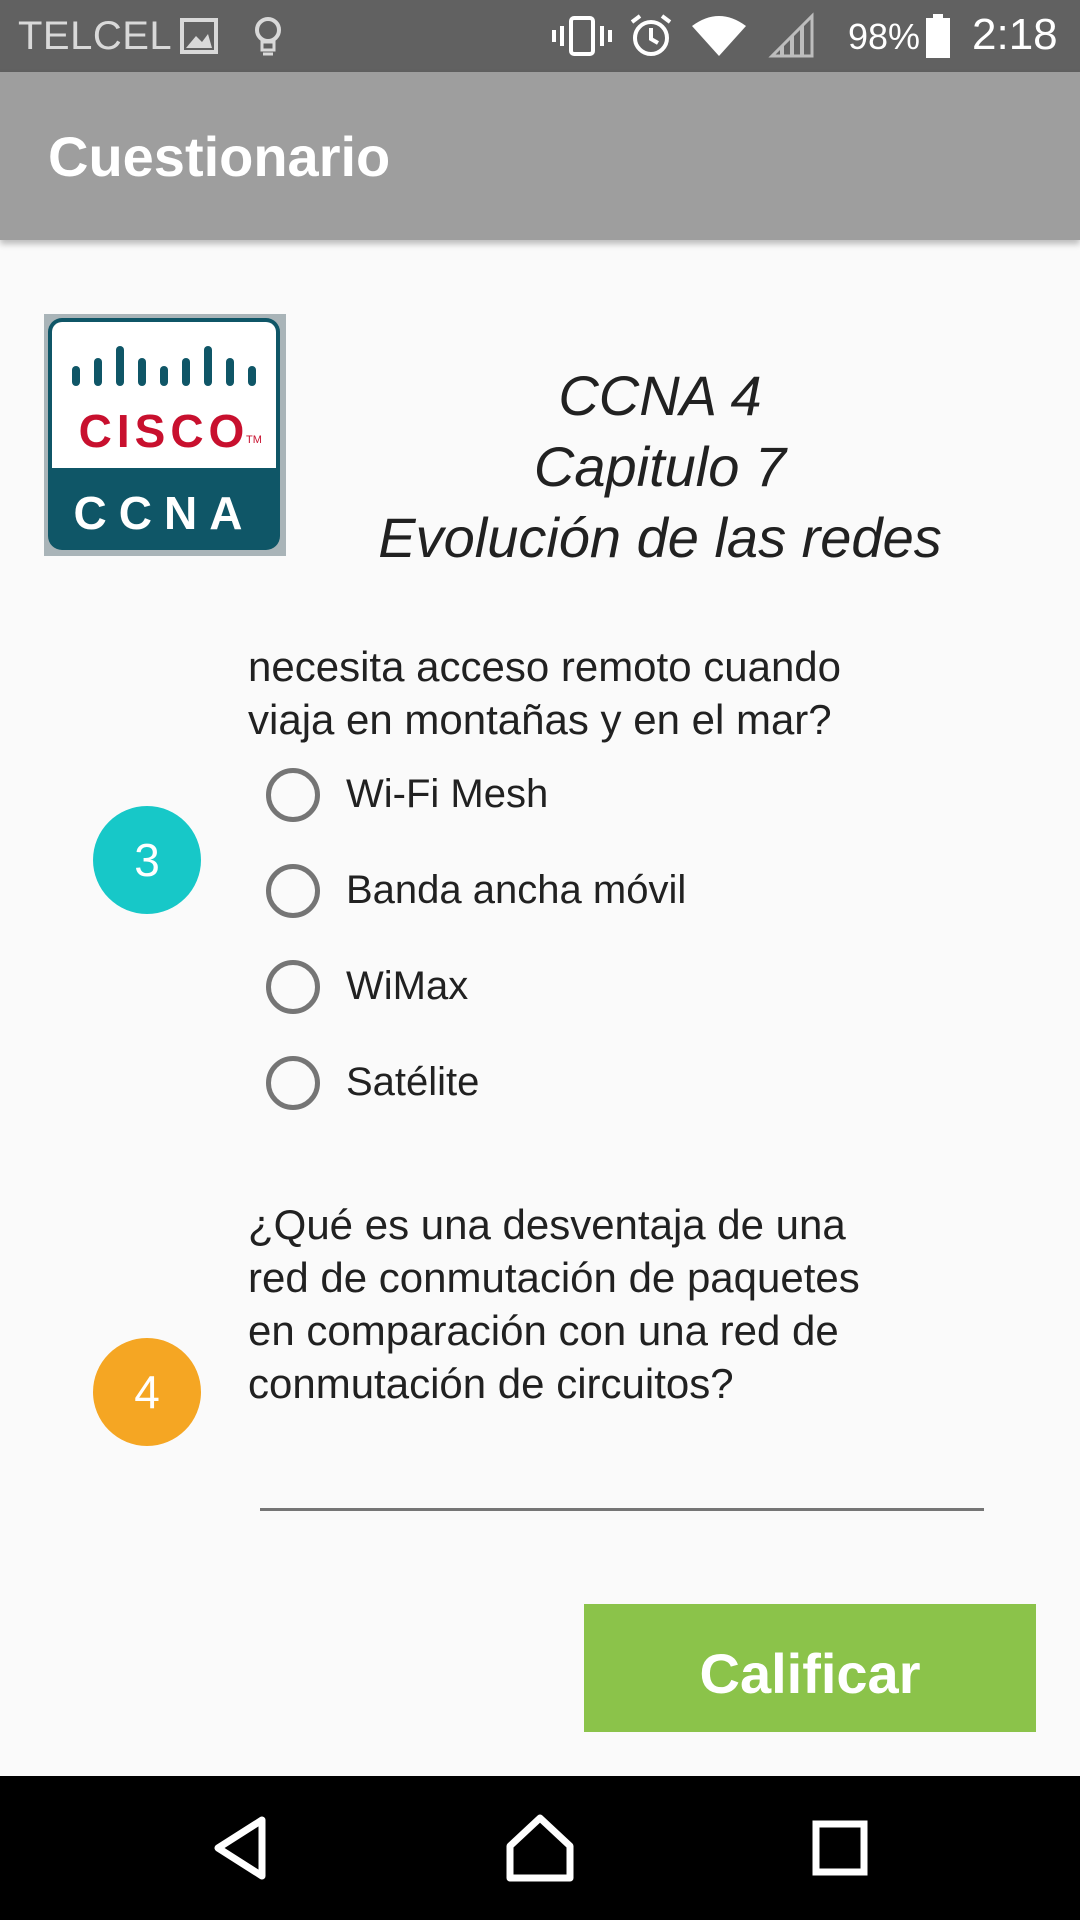 Image resolution: width=1080 pixels, height=1920 pixels. Describe the element at coordinates (164, 513) in the screenshot. I see `logo-product: CCNA` at that location.